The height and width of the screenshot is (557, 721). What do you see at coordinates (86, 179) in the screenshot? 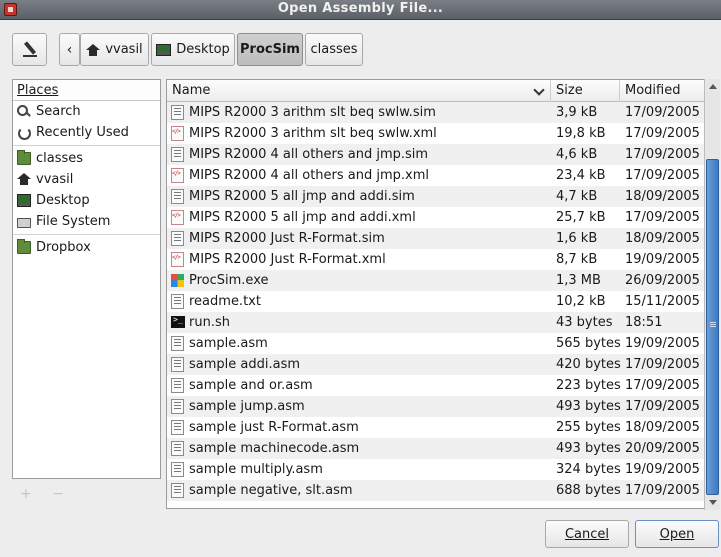
I see `place-item-home: vvasil` at bounding box center [86, 179].